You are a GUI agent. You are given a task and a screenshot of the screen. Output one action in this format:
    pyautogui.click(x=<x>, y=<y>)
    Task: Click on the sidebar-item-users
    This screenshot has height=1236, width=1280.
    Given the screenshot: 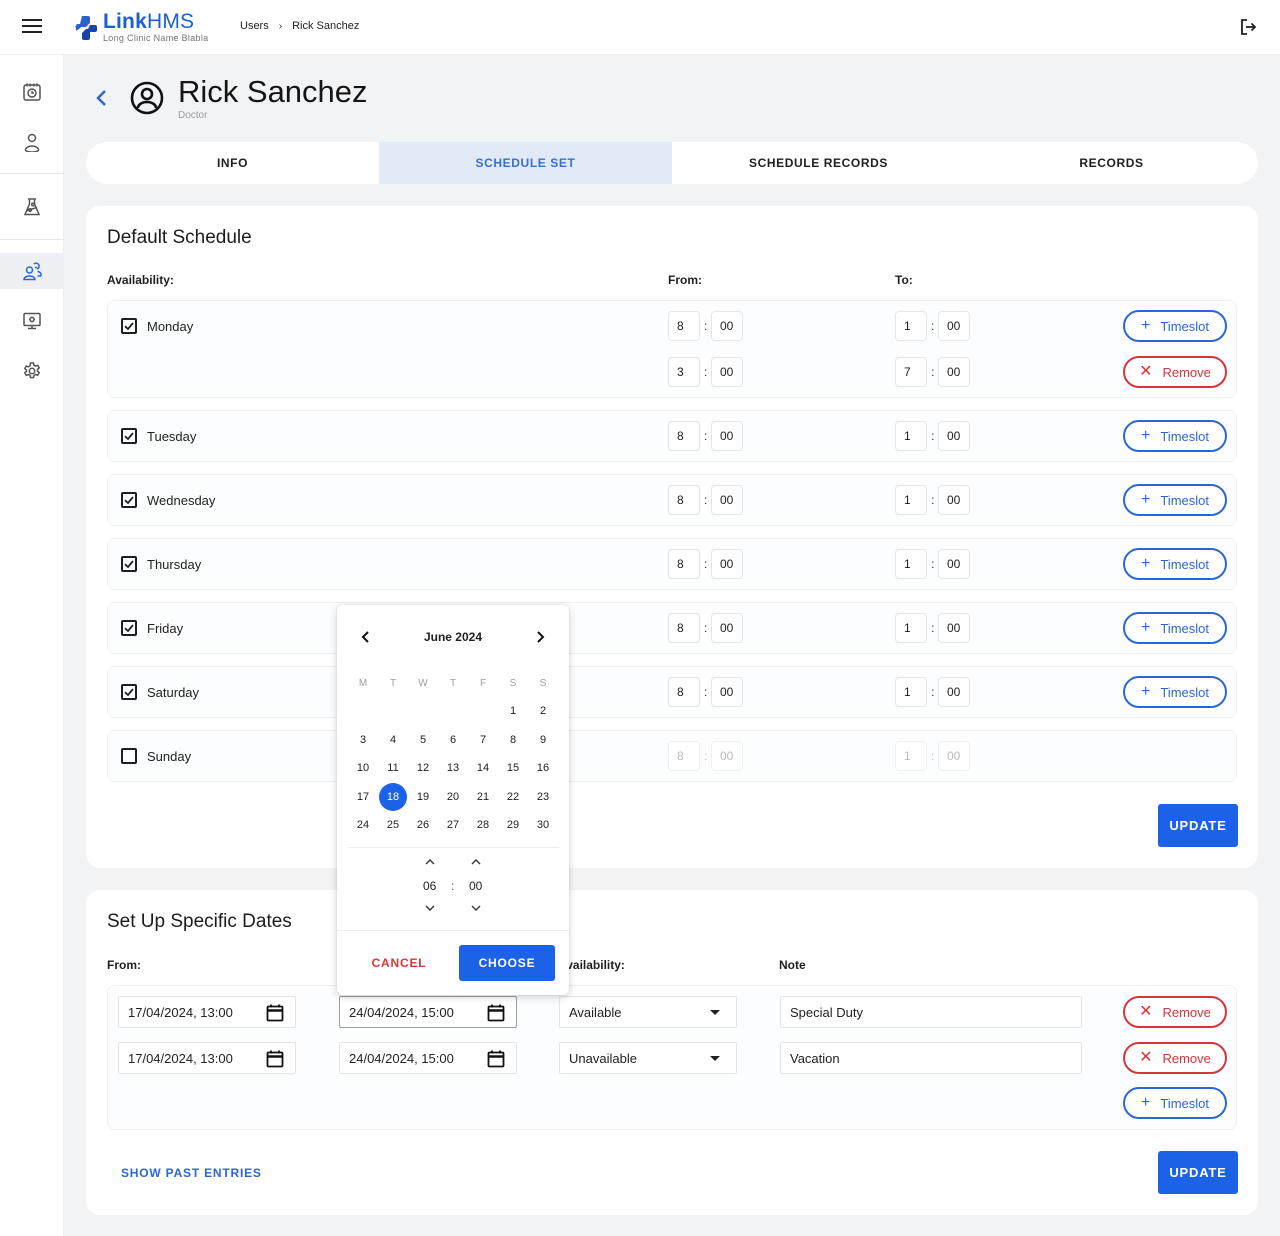 What is the action you would take?
    pyautogui.click(x=32, y=271)
    